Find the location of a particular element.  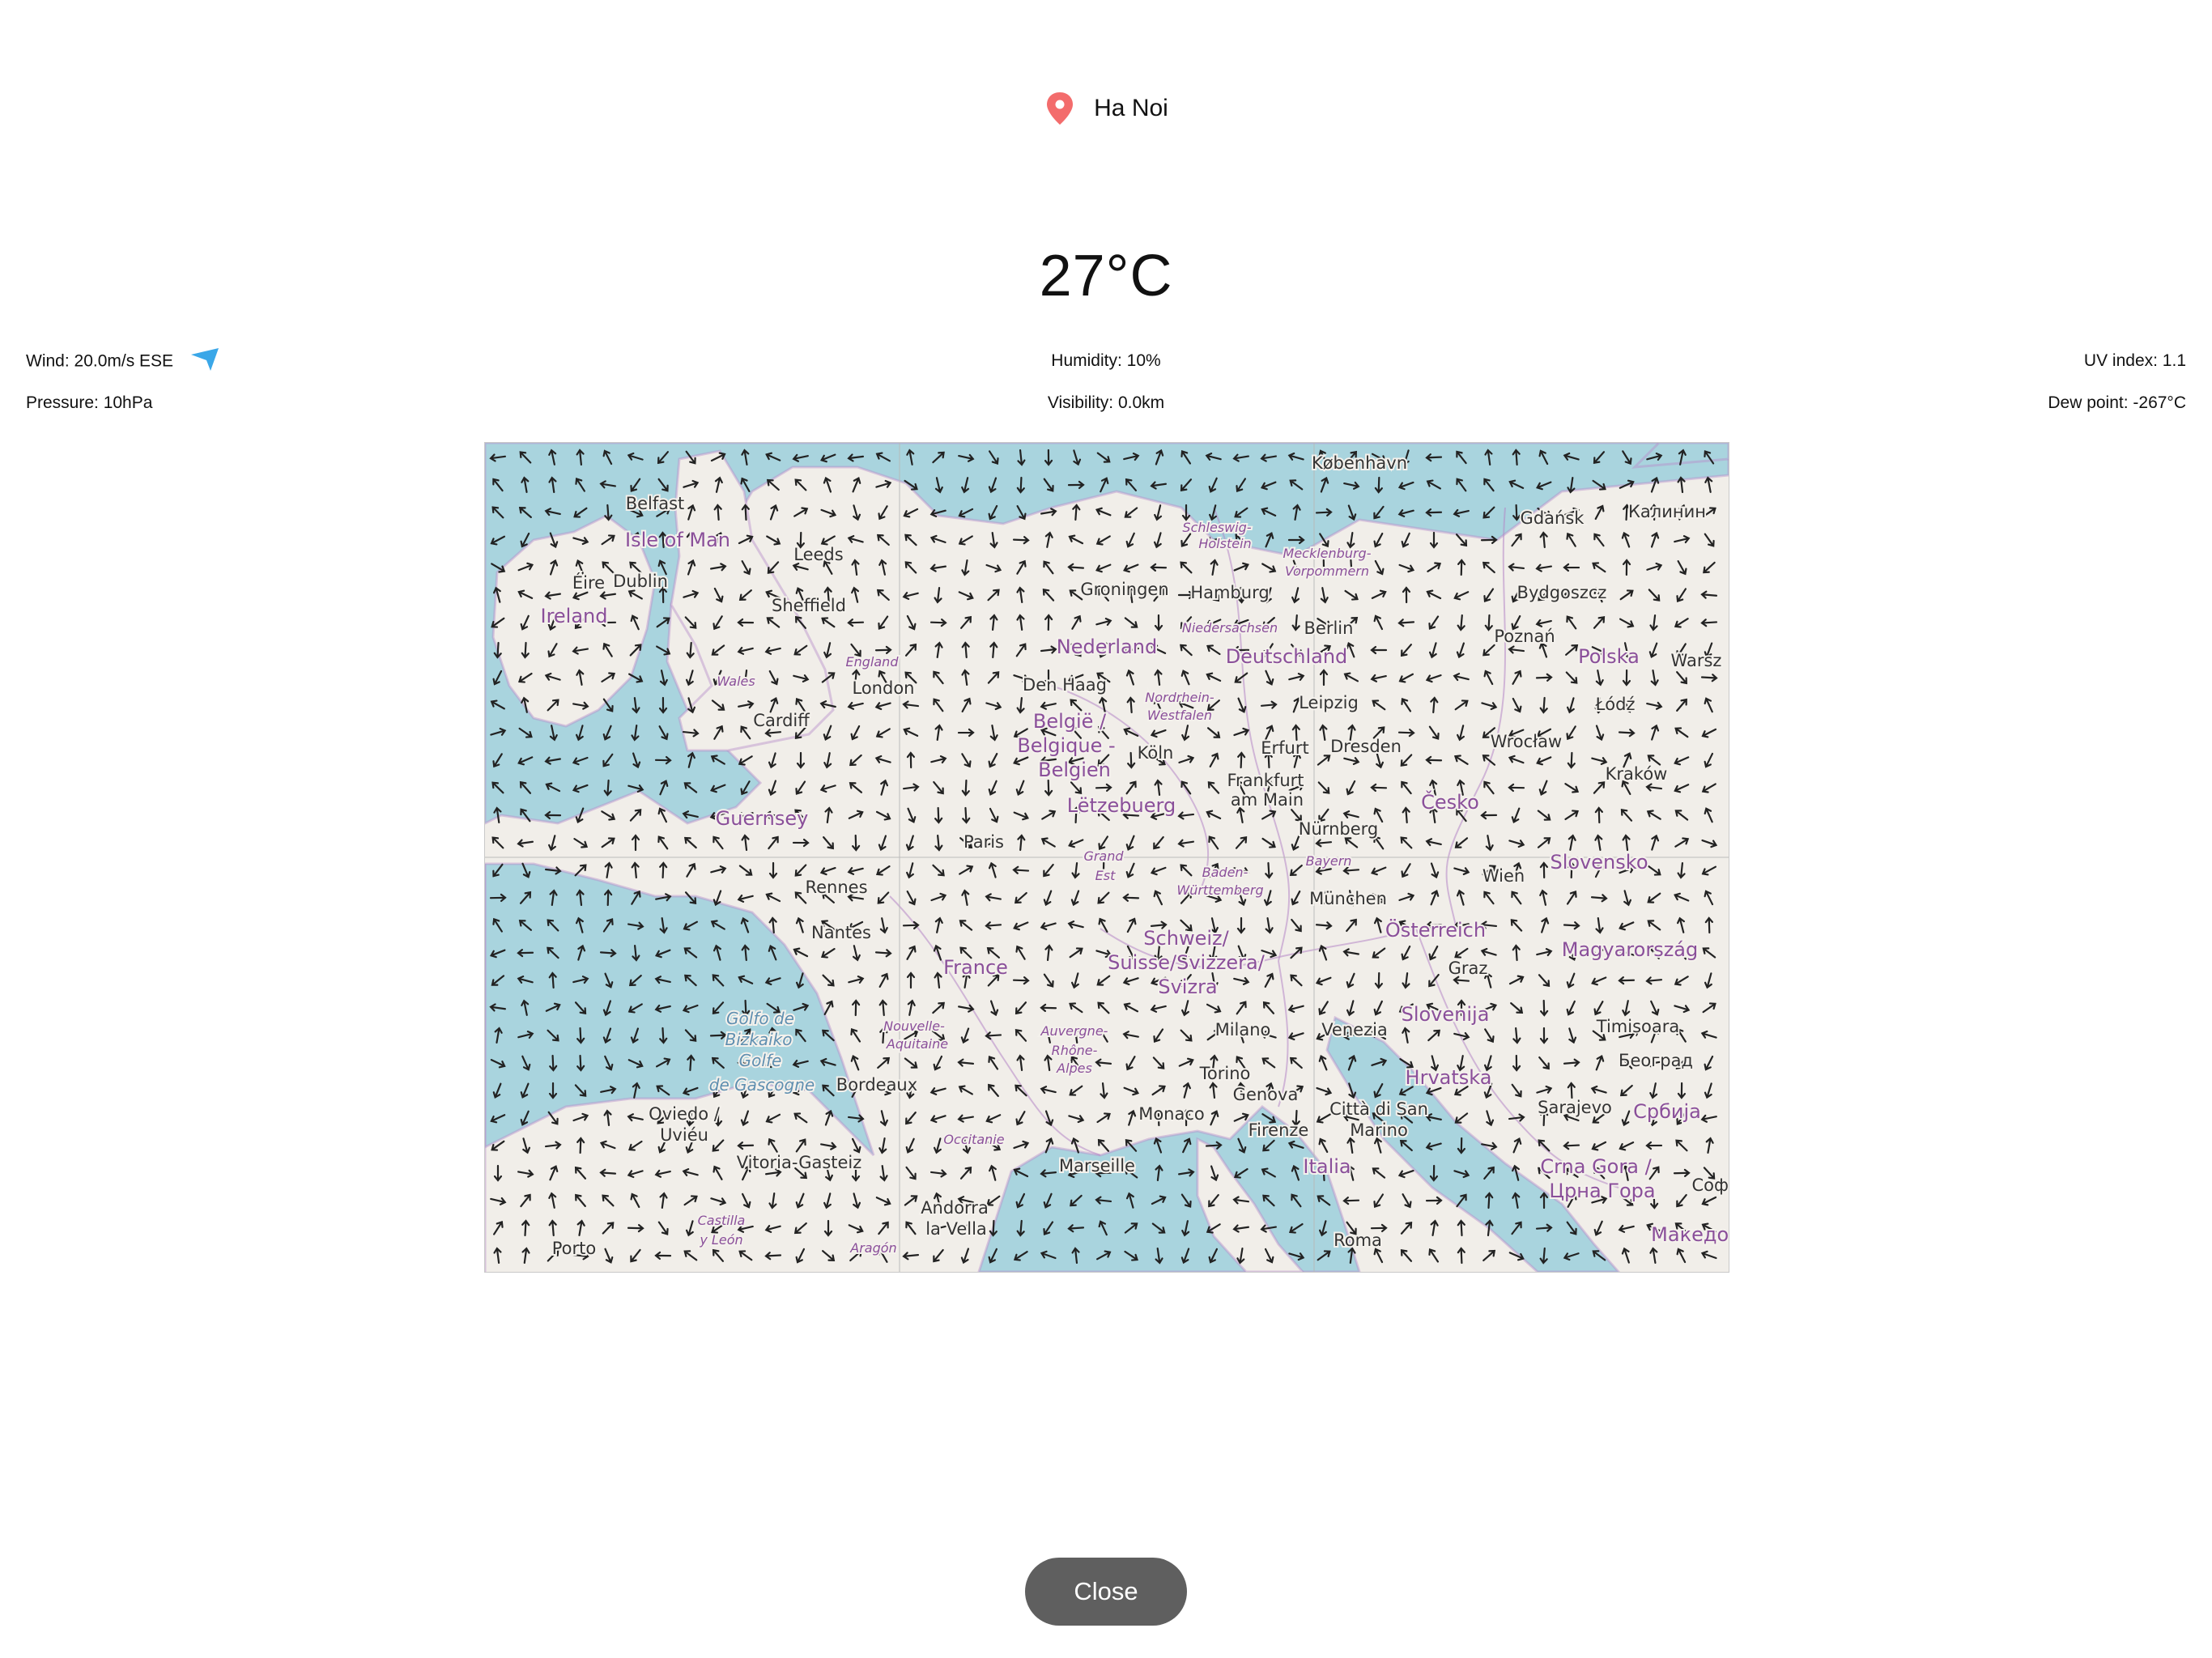

map-label-osterreich: Österreich is located at coordinates (1436, 930).